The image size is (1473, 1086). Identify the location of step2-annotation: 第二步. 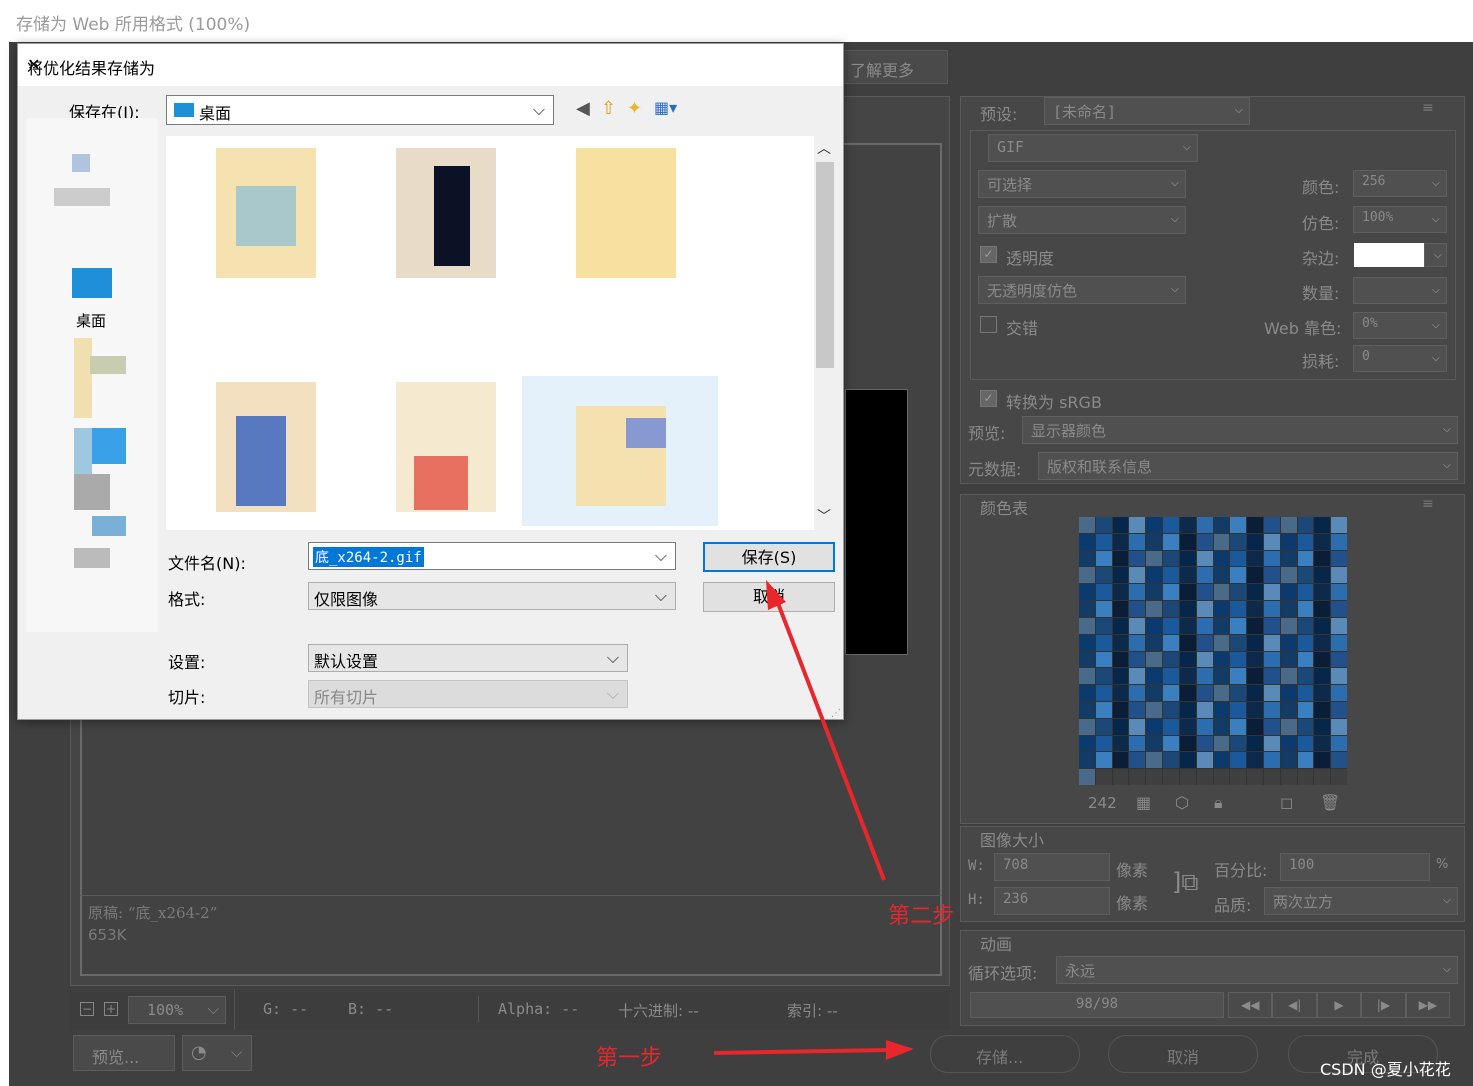
(921, 916).